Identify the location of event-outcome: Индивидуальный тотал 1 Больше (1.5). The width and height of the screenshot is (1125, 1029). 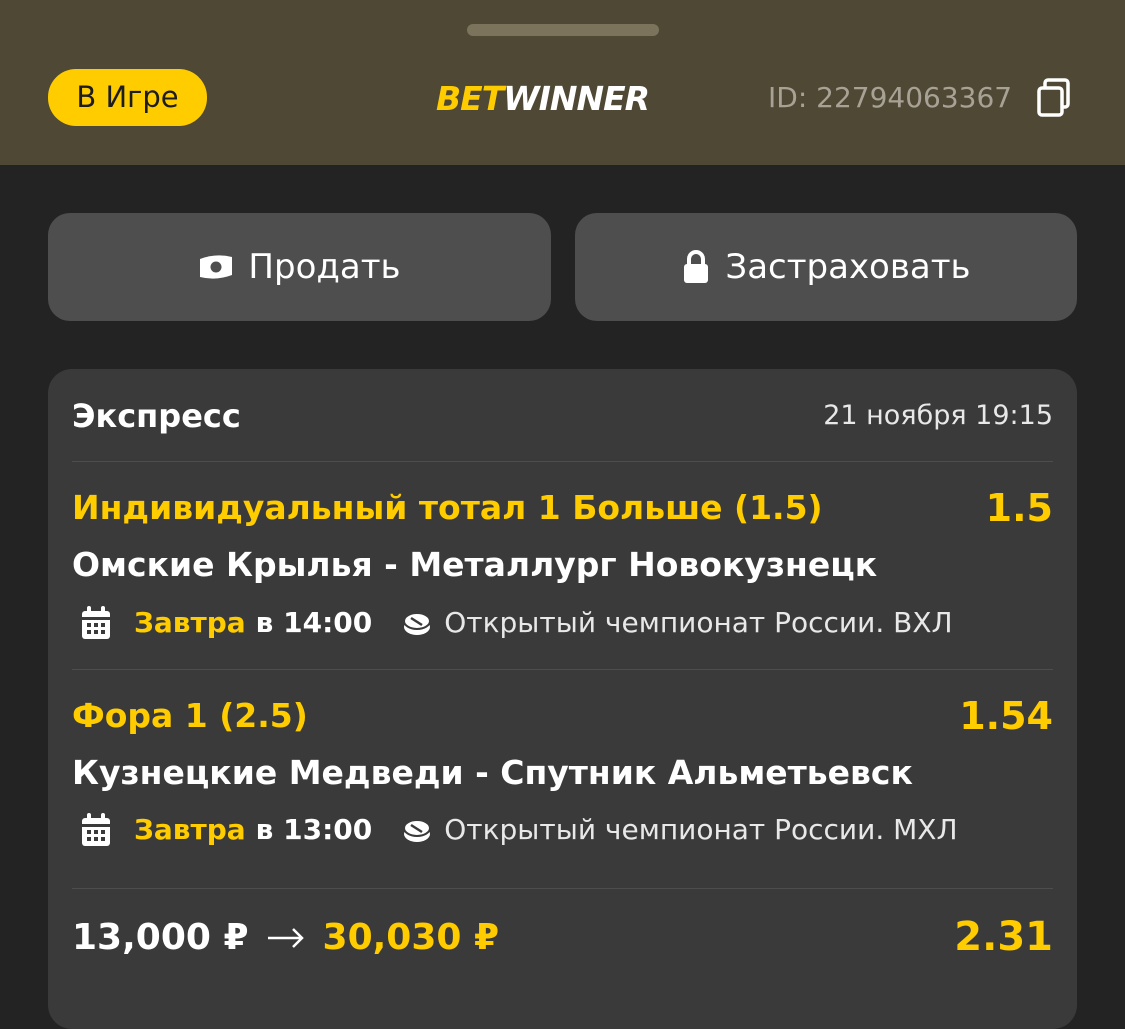
(447, 507).